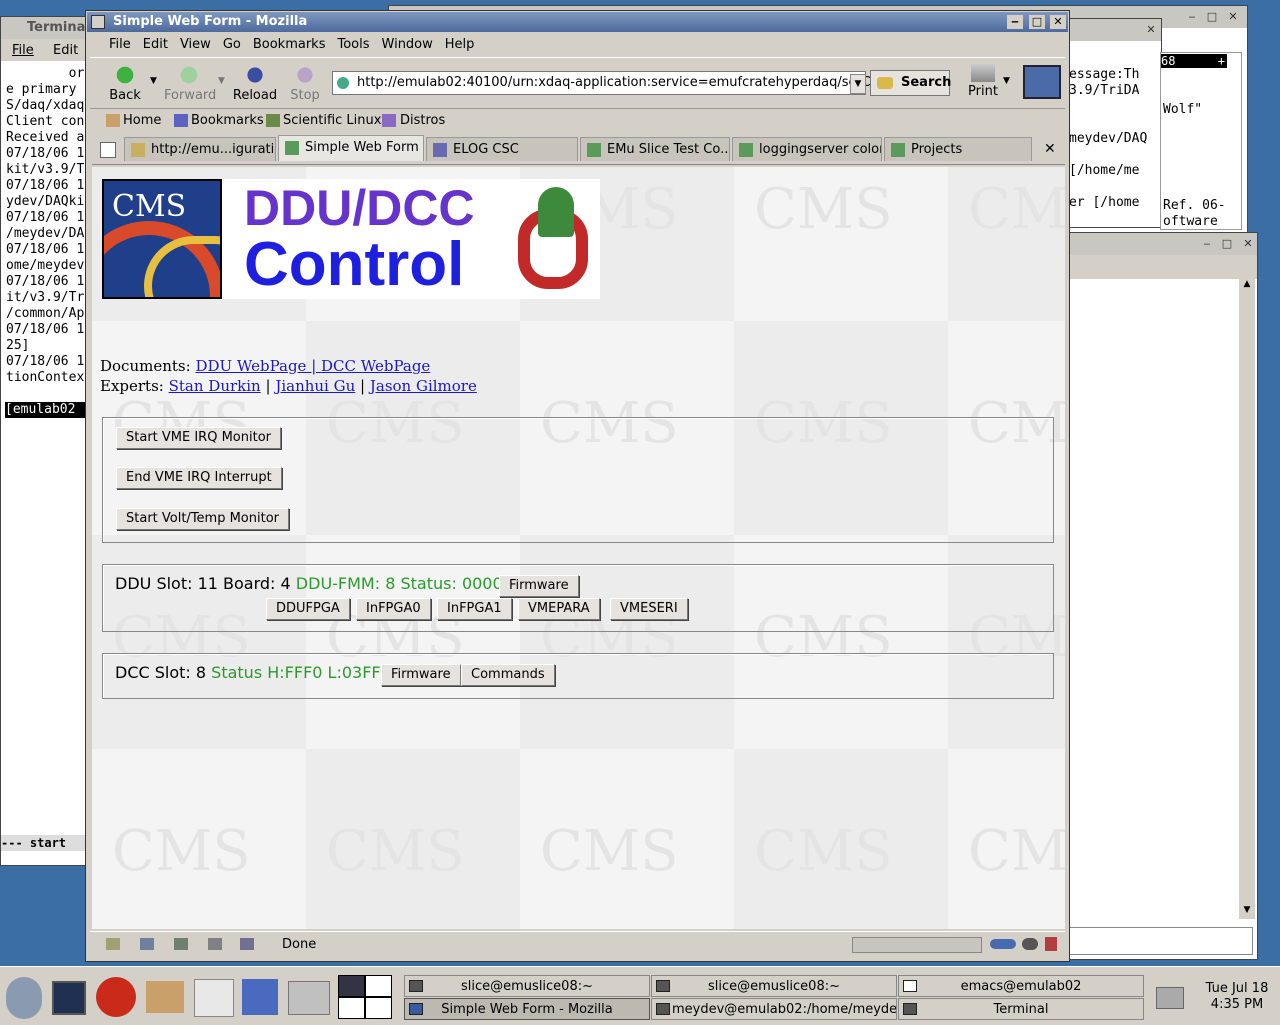 This screenshot has width=1280, height=1025. Describe the element at coordinates (153, 81) in the screenshot. I see `back-dropdown-icon: ▼` at that location.